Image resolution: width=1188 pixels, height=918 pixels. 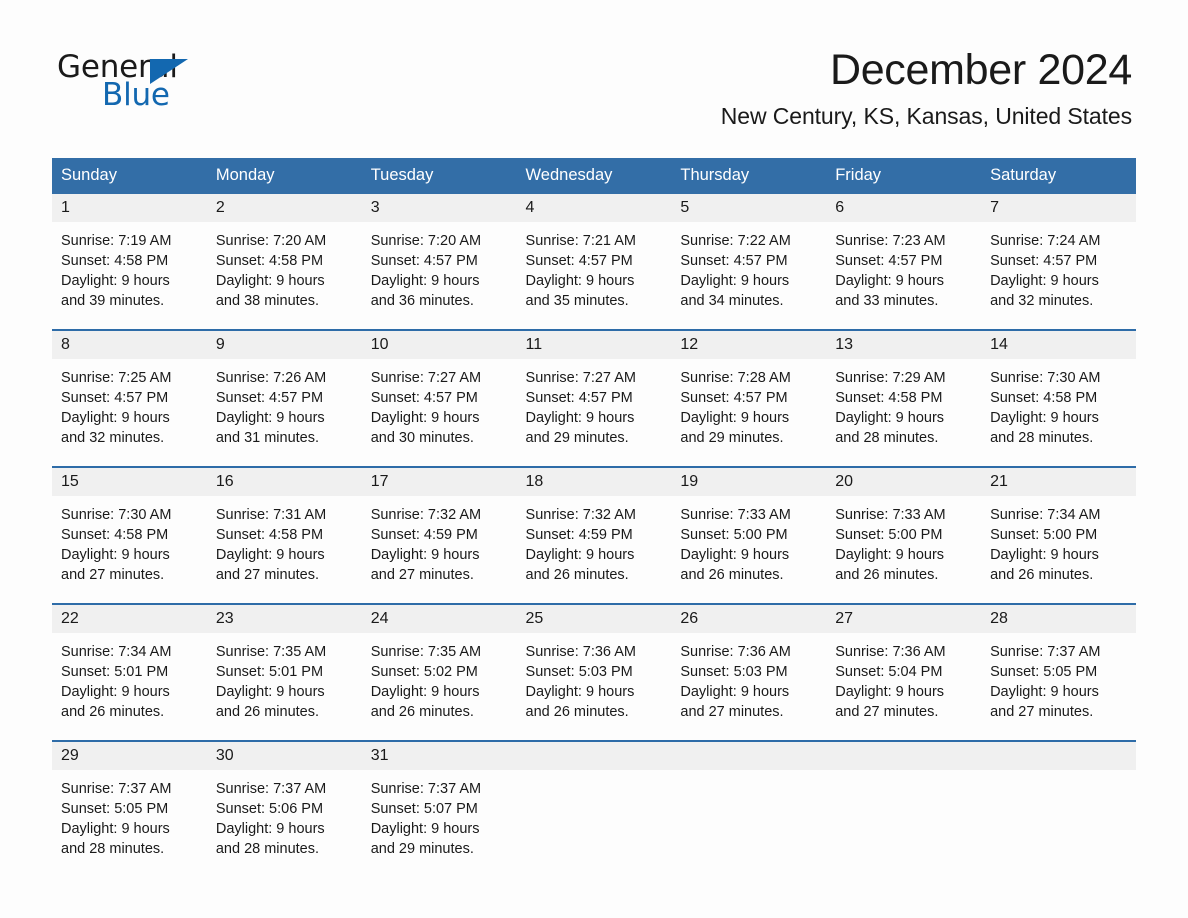 What do you see at coordinates (424, 672) in the screenshot?
I see `sunset-text: Sunset: 5:02 PM` at bounding box center [424, 672].